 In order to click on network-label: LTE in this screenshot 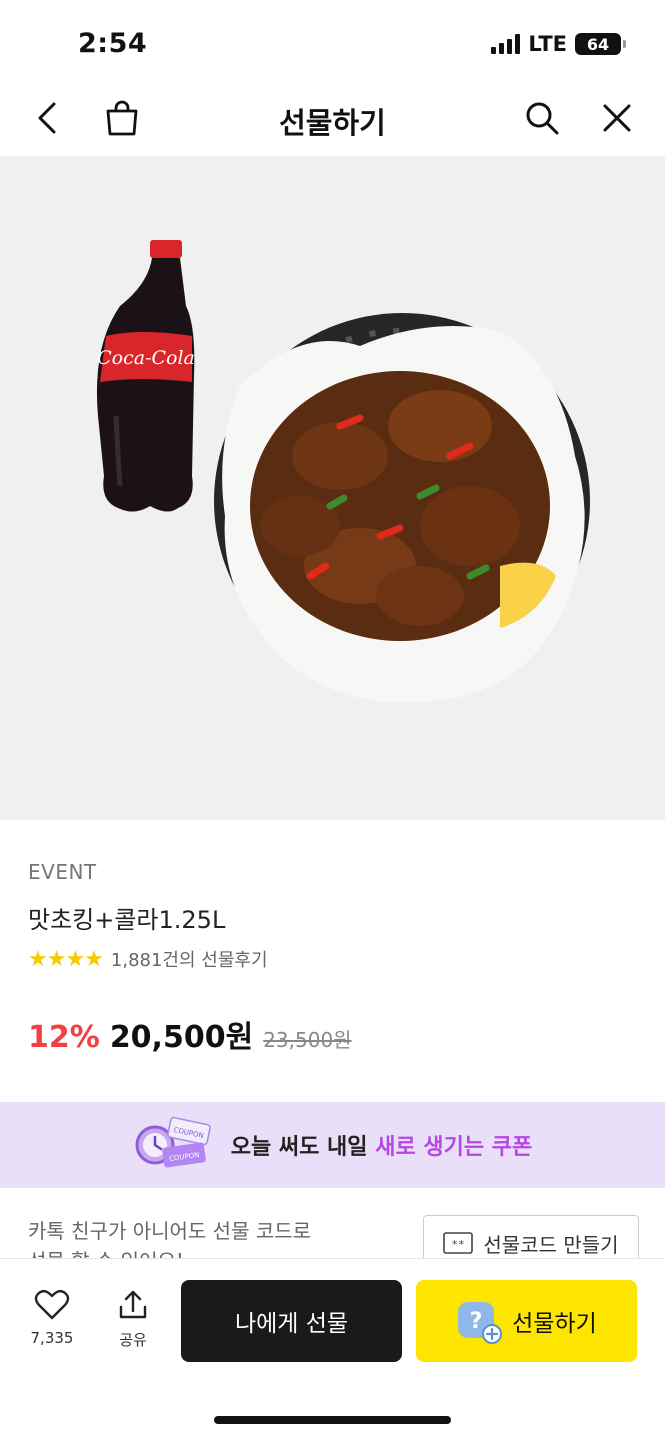, I will do `click(547, 44)`.